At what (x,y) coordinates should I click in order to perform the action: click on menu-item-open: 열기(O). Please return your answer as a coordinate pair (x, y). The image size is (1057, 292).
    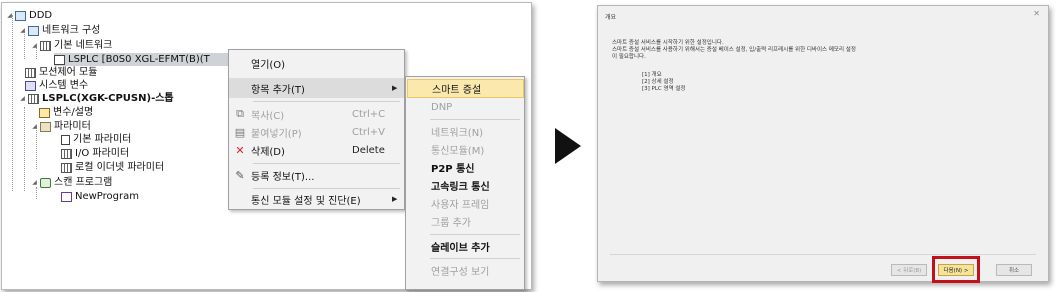
    Looking at the image, I should click on (316, 63).